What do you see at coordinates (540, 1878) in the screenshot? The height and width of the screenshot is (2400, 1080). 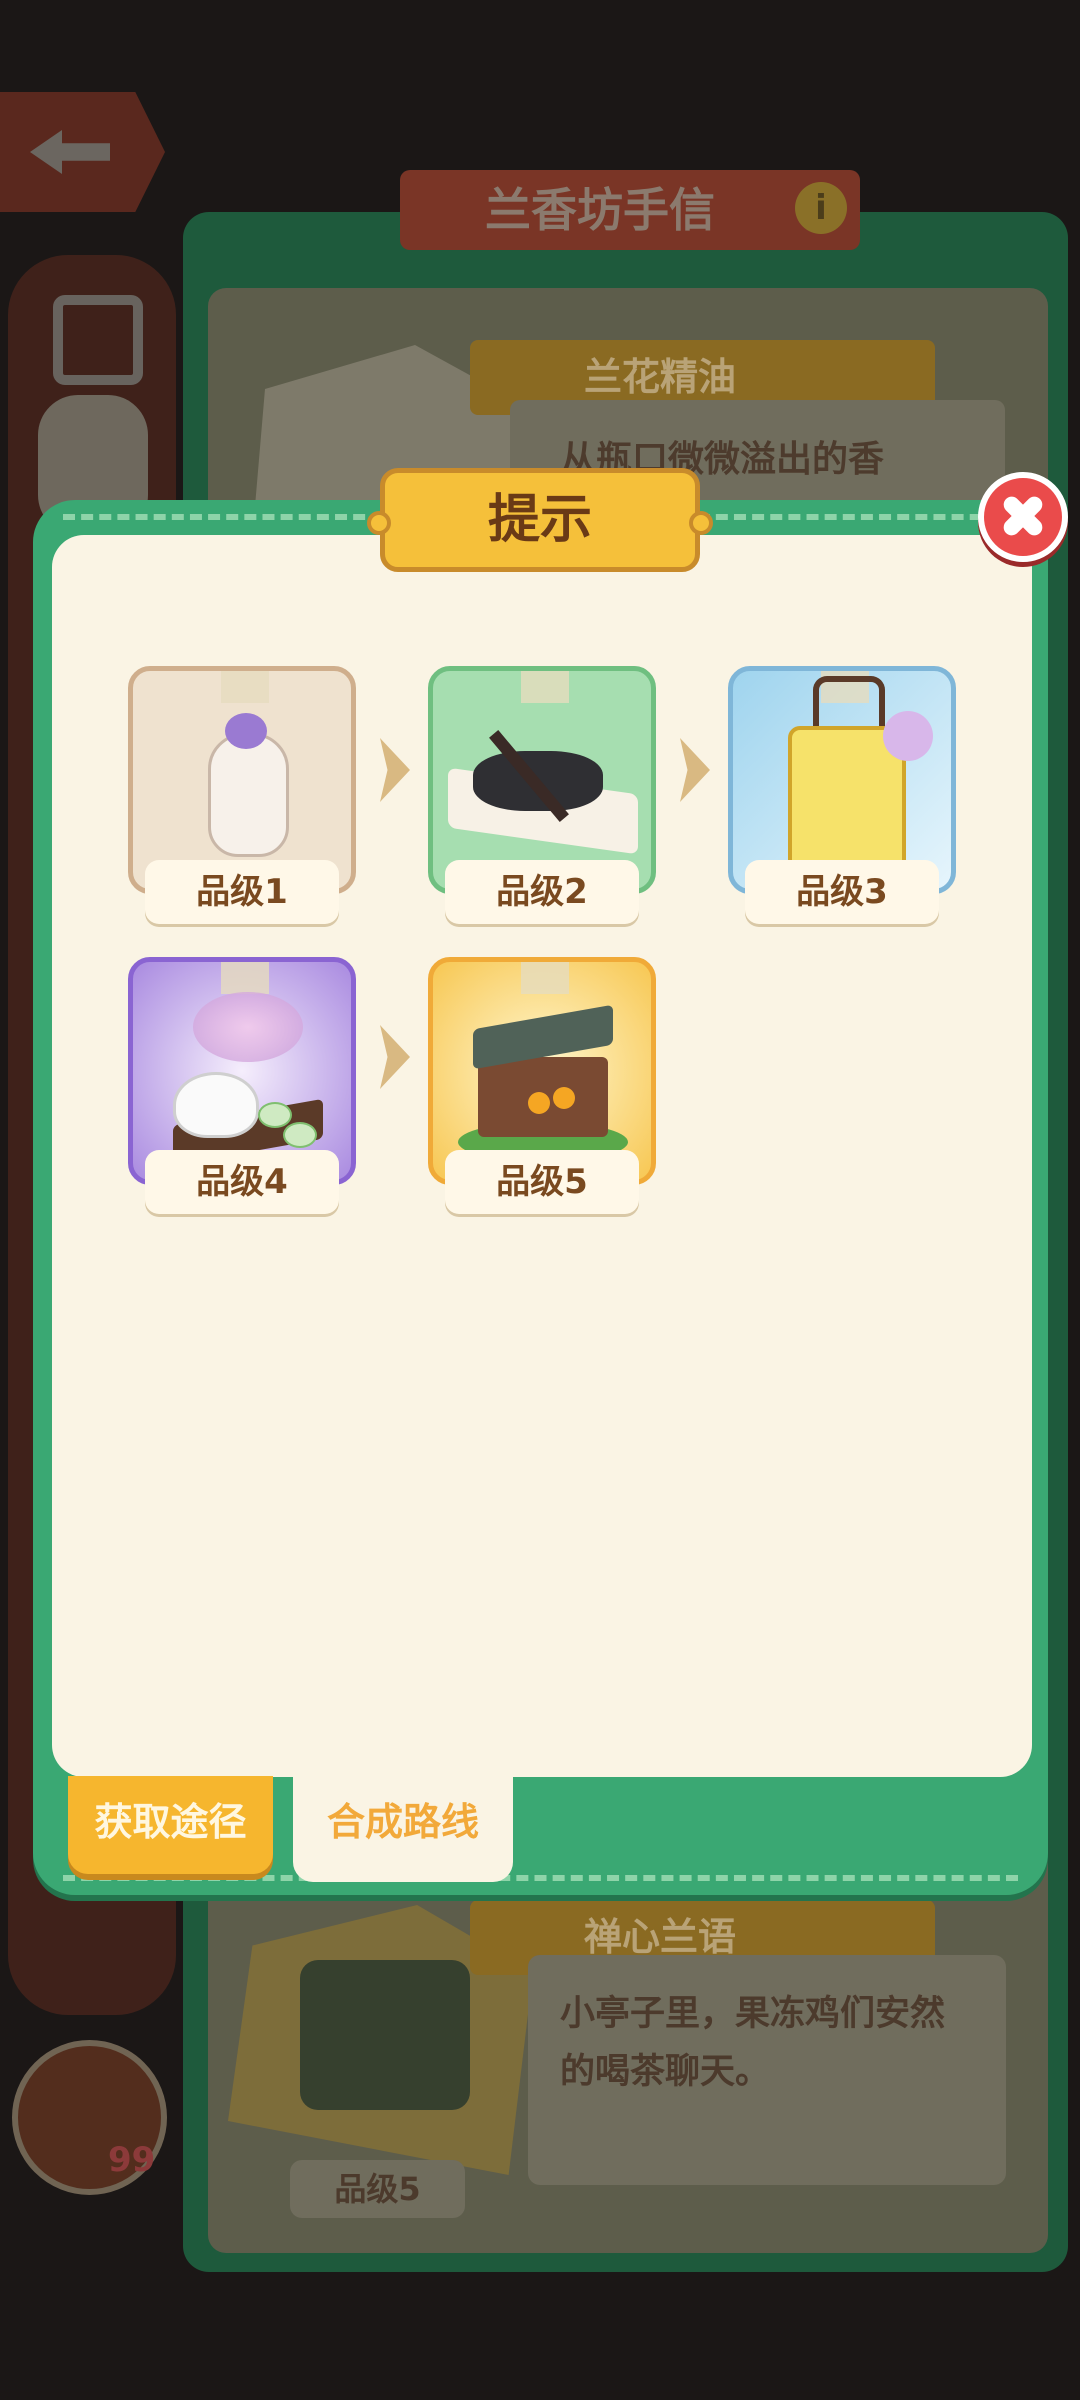 I see `dialog-stitch-bottom` at bounding box center [540, 1878].